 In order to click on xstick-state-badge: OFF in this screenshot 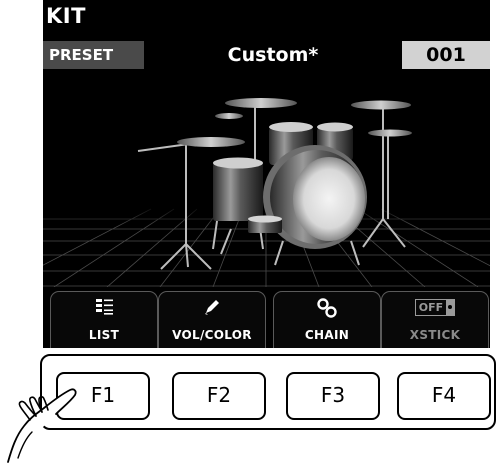, I will do `click(435, 307)`.